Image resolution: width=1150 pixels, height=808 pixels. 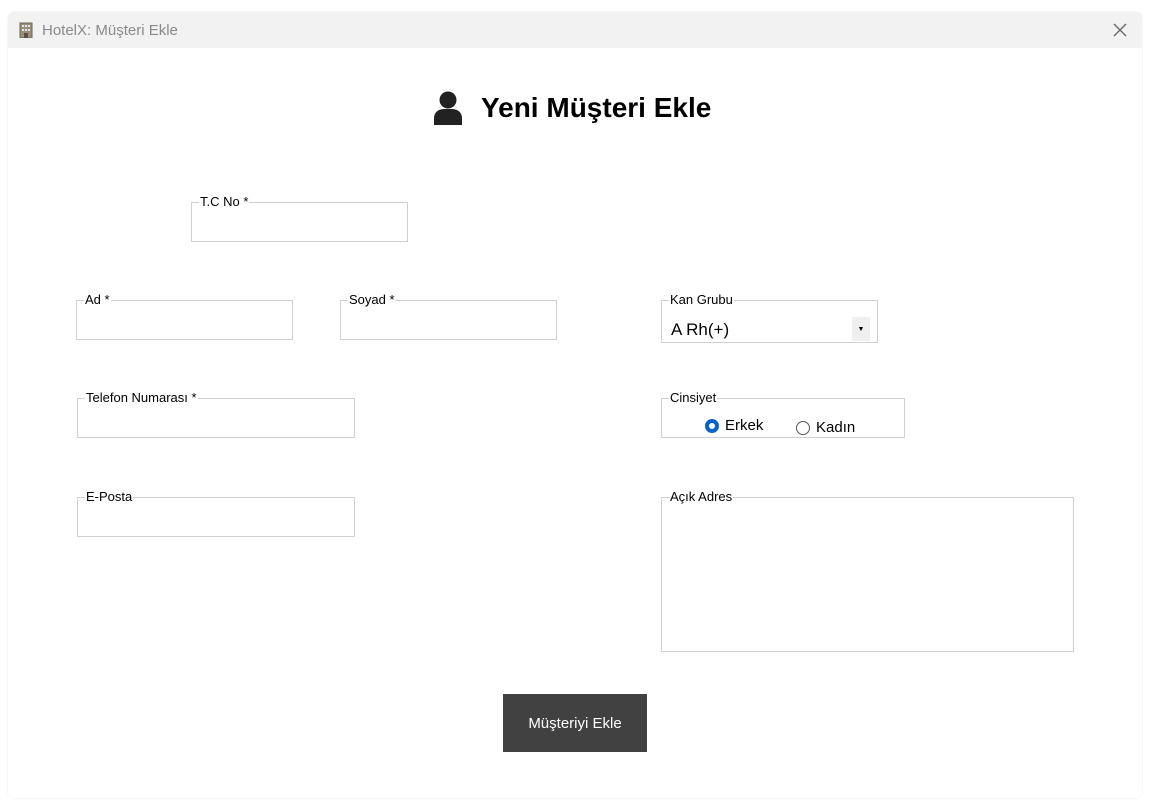 I want to click on window-title: HotelX: Müşteri Ekle, so click(x=110, y=30).